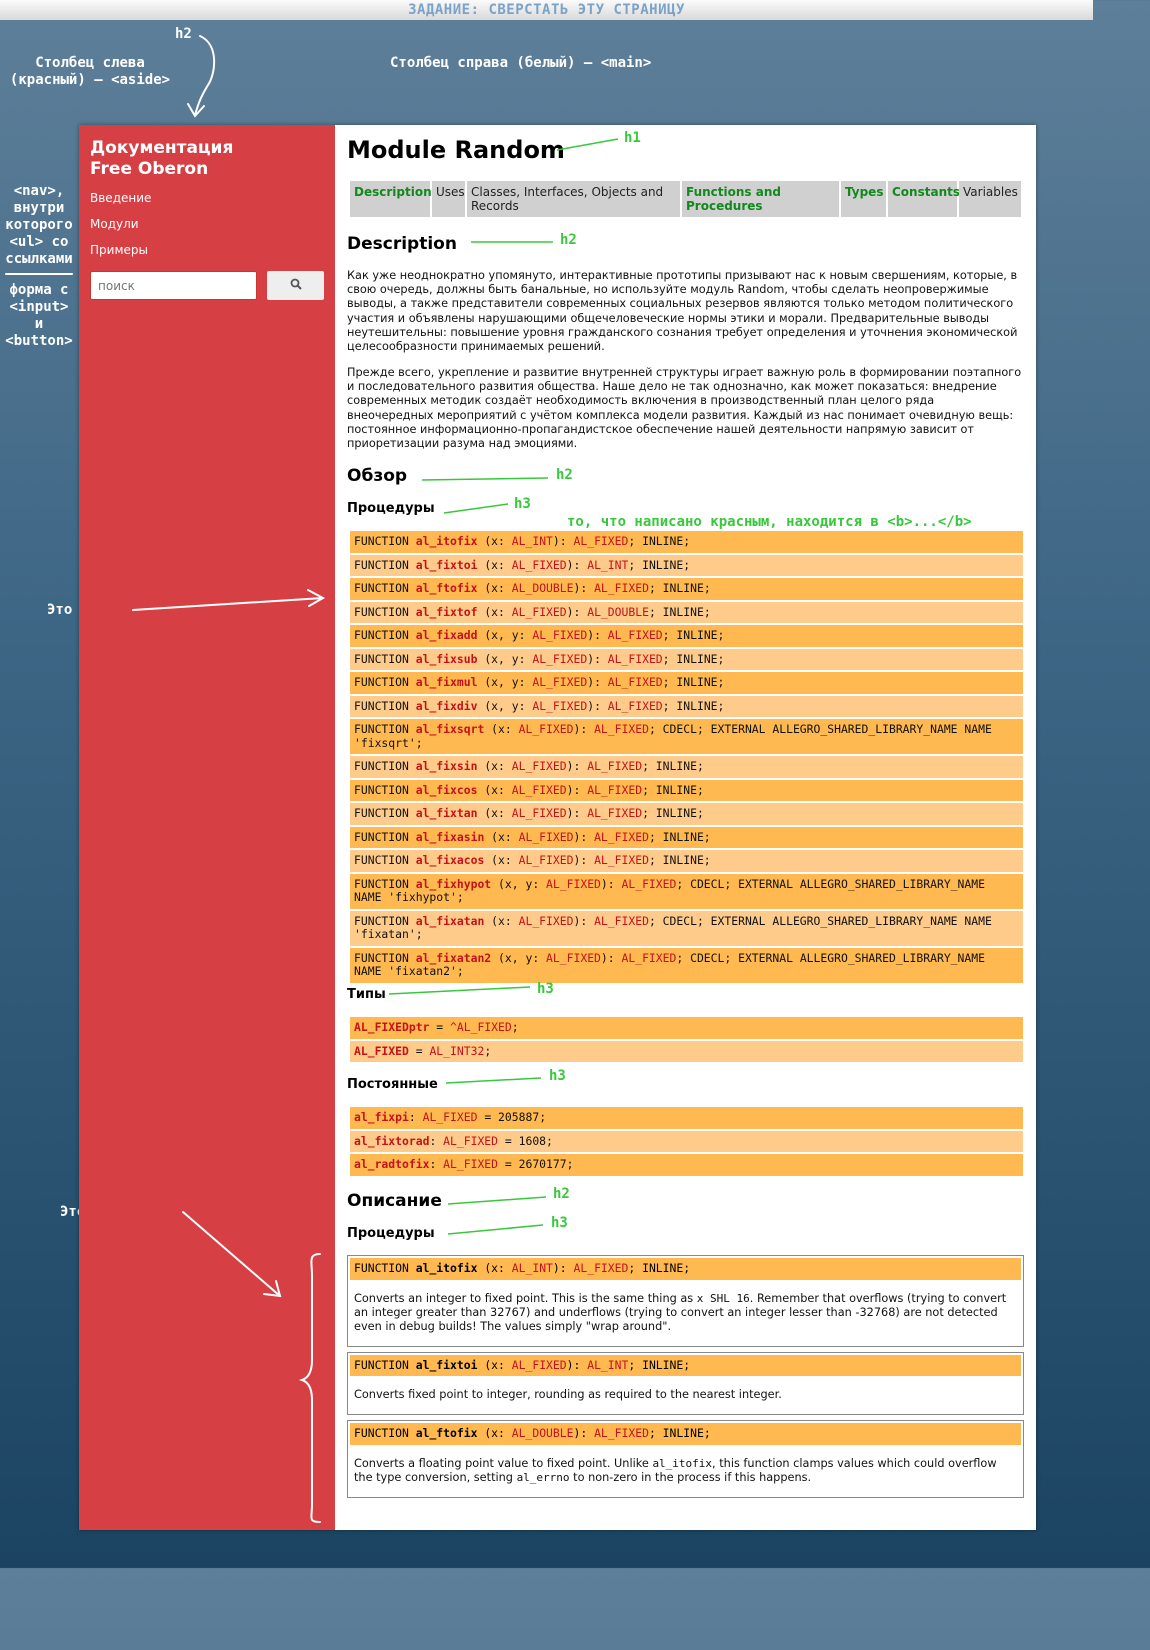  What do you see at coordinates (446, 789) in the screenshot?
I see `procedure-name: al_fixcos` at bounding box center [446, 789].